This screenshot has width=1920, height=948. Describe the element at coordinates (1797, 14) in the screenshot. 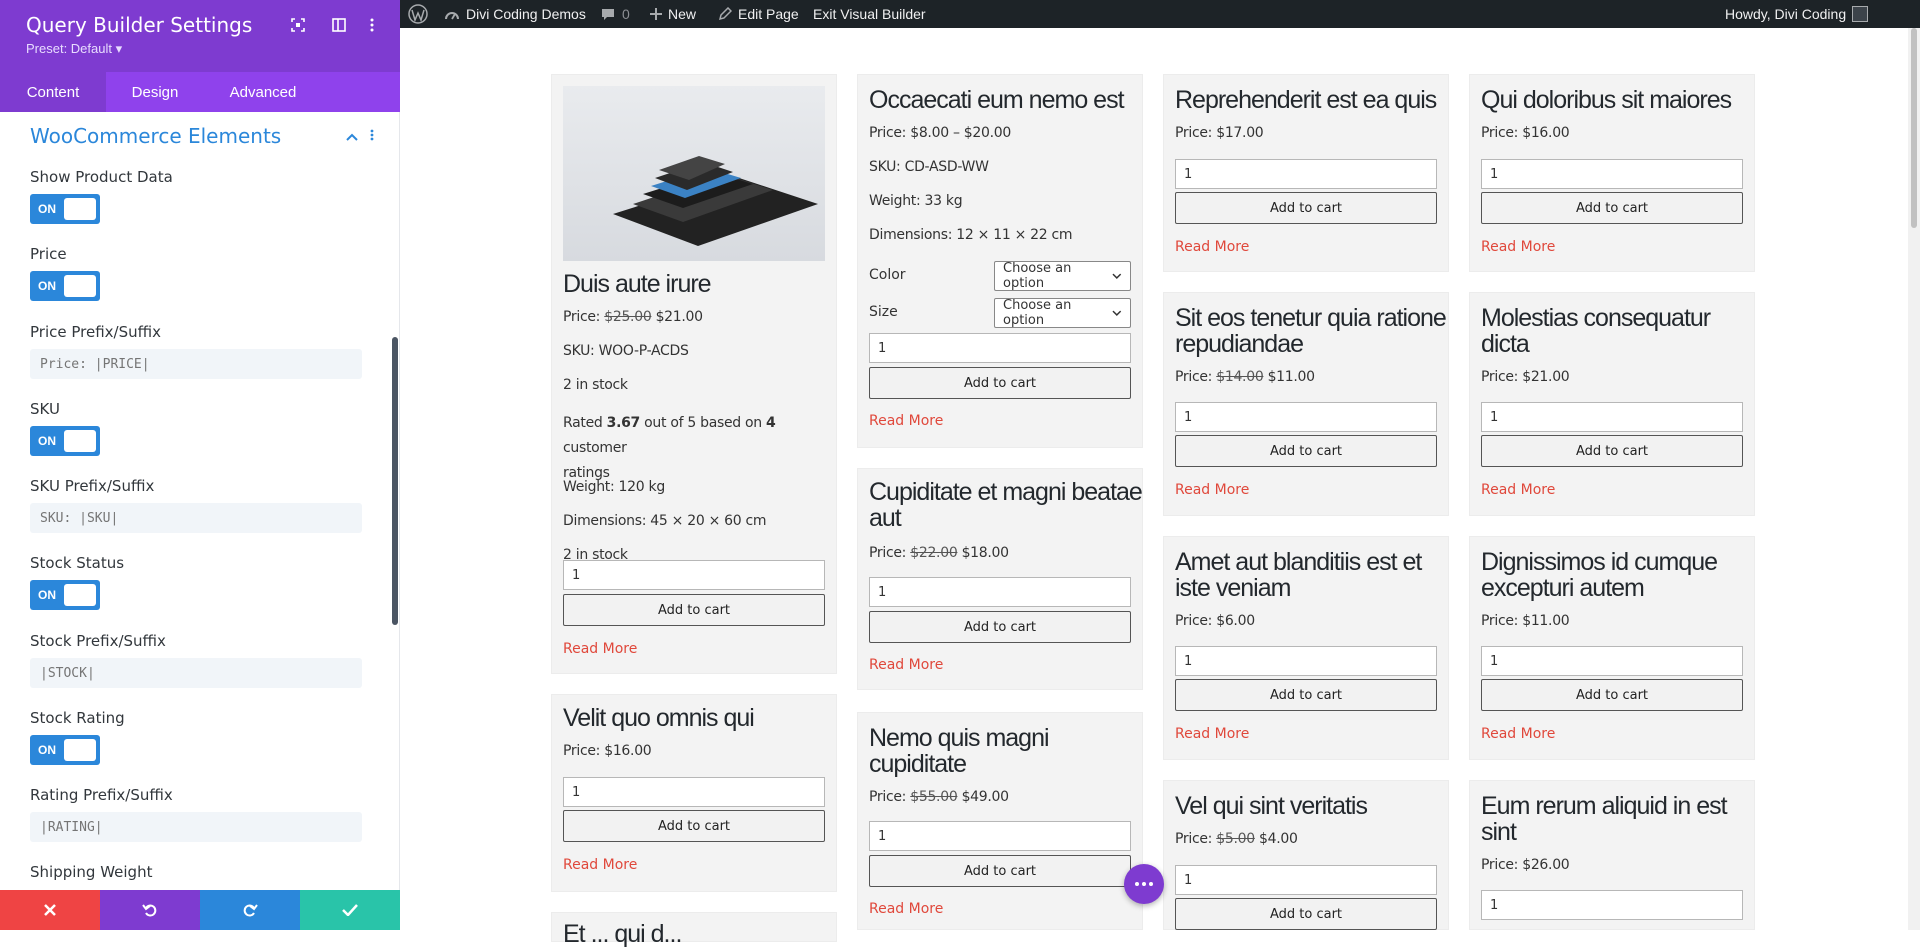

I see `account-menu: Howdy, Divi Coding` at that location.